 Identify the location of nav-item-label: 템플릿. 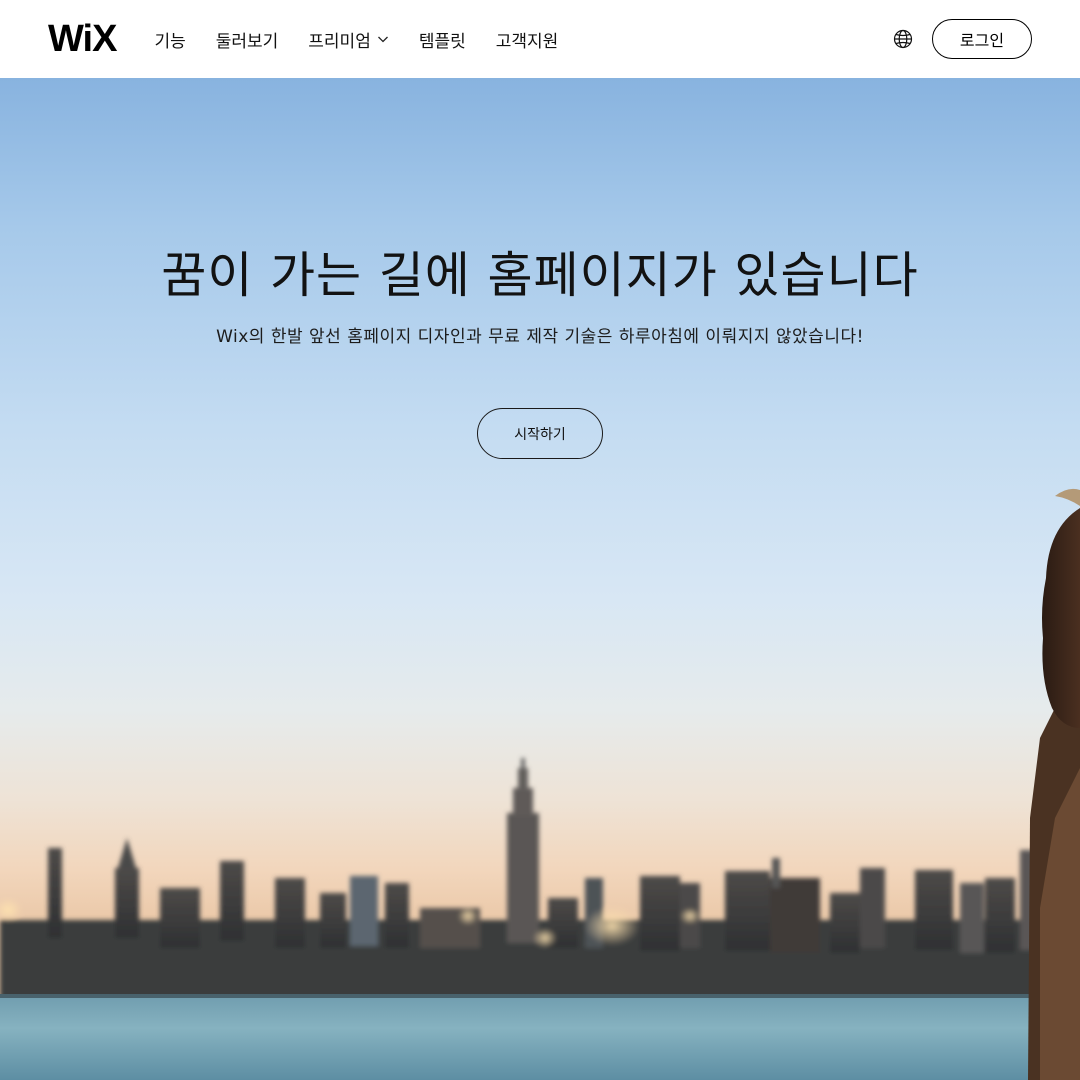
(442, 41).